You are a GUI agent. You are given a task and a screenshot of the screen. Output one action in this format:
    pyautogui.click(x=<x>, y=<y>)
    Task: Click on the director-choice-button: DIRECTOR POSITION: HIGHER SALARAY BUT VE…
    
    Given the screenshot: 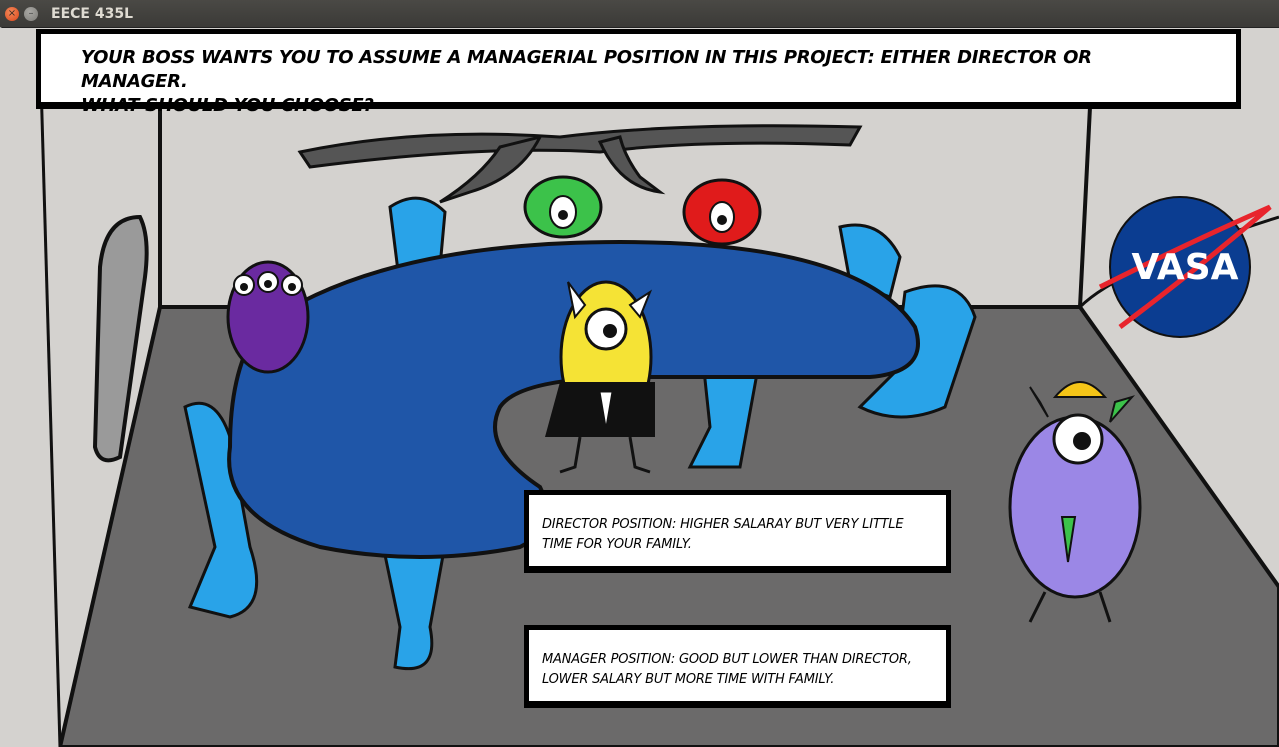 What is the action you would take?
    pyautogui.click(x=737, y=531)
    